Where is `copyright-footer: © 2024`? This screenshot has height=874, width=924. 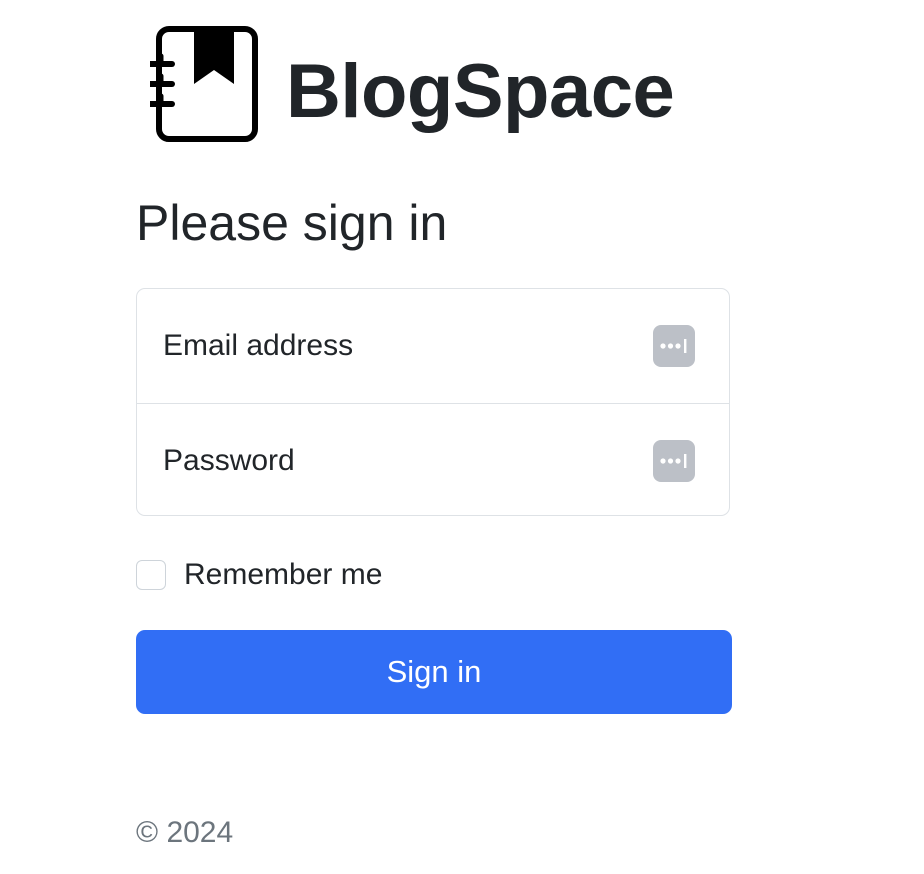
copyright-footer: © 2024 is located at coordinates (185, 832).